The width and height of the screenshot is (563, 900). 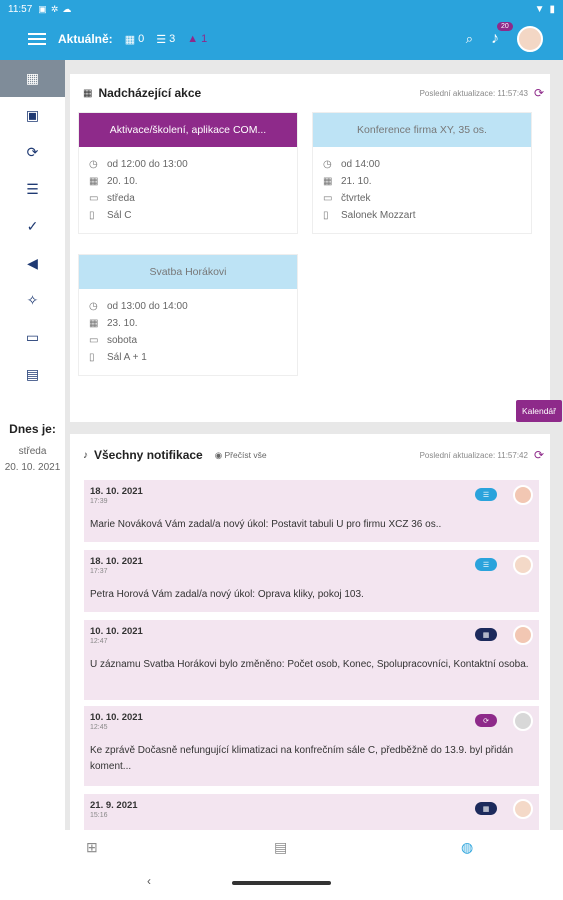 I want to click on lightbulb-icon: ✧, so click(x=32, y=300).